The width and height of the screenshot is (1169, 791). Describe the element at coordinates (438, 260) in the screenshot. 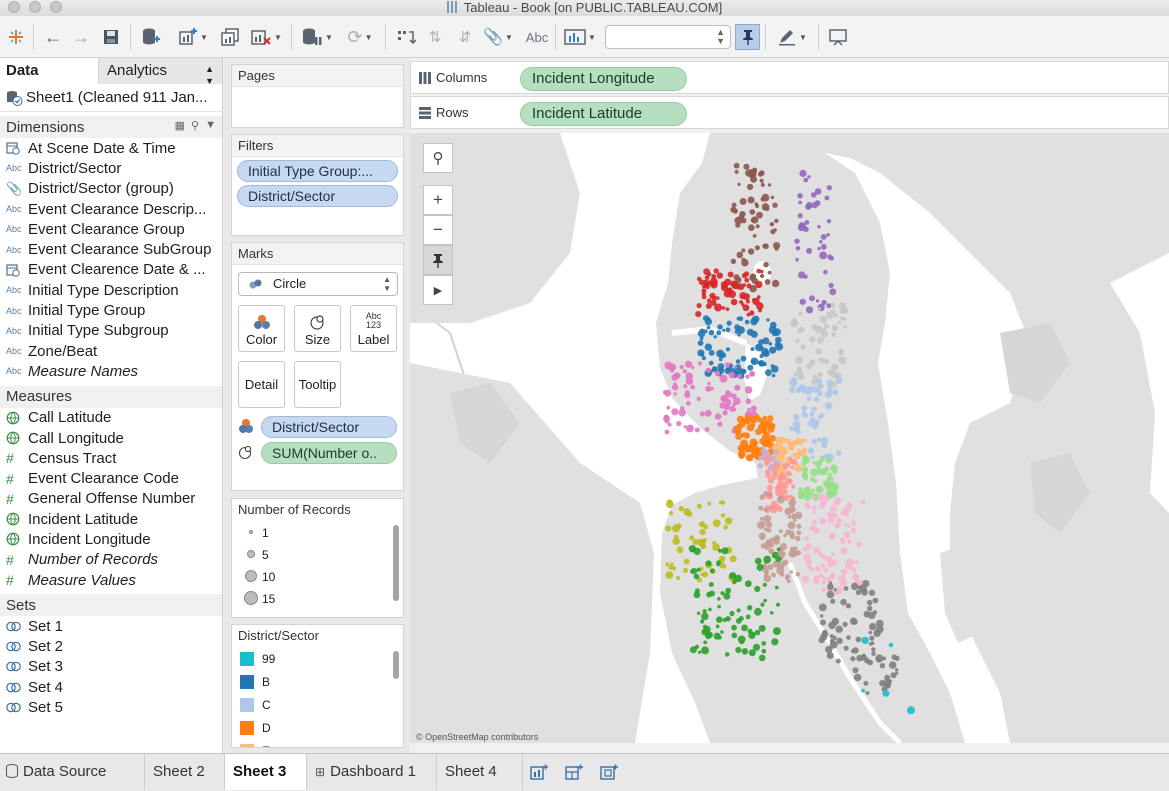

I see `map-pin-button` at that location.